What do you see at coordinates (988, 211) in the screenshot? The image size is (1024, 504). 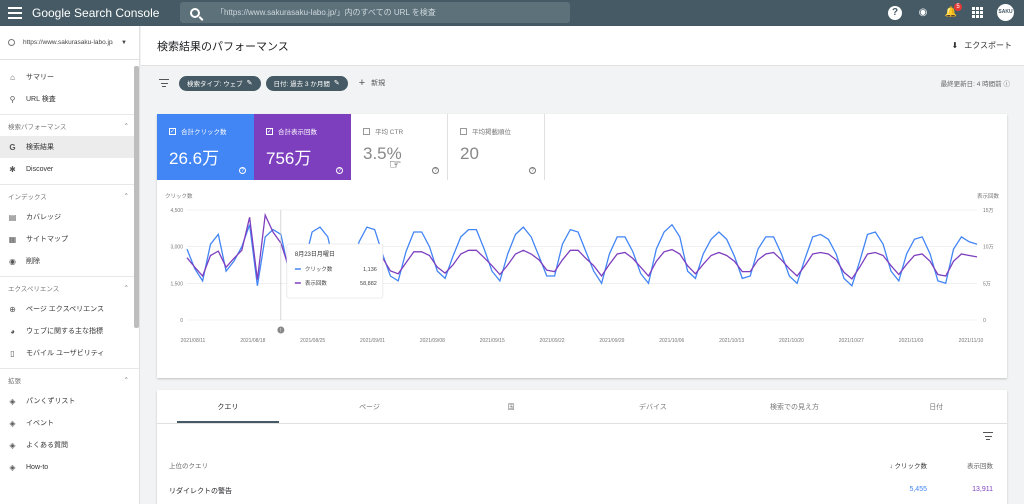 I see `y-tick-label-right: 15万` at bounding box center [988, 211].